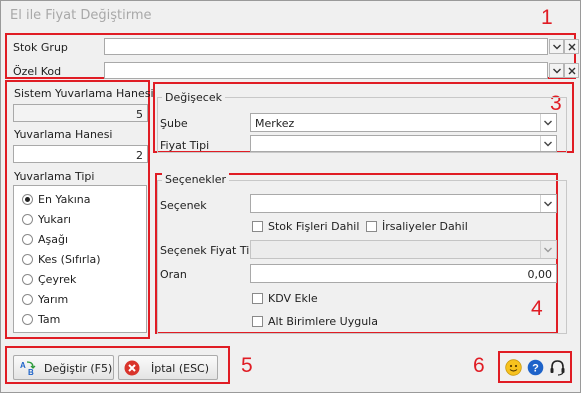 Image resolution: width=581 pixels, height=393 pixels. I want to click on iptal-button: İptal (ESC), so click(168, 367).